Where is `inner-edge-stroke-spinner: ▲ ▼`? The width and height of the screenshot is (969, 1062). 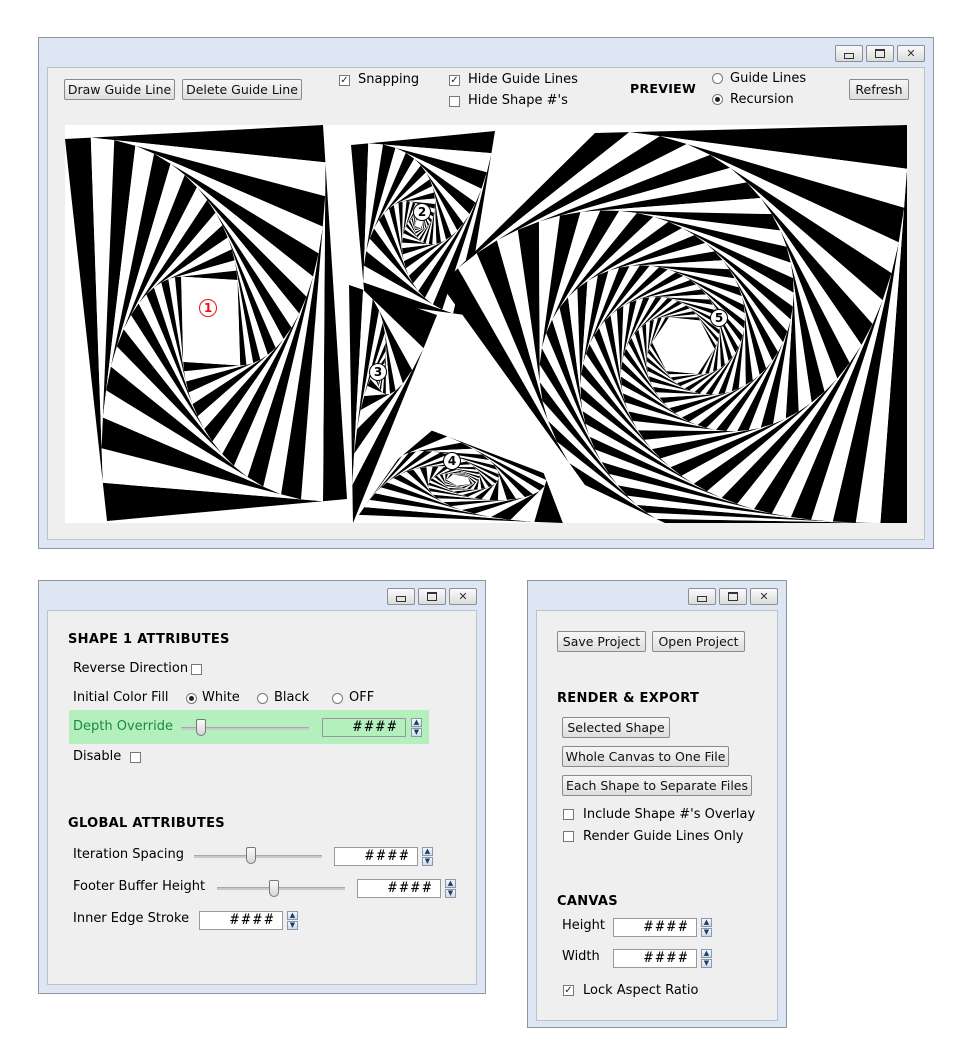
inner-edge-stroke-spinner: ▲ ▼ is located at coordinates (292, 920).